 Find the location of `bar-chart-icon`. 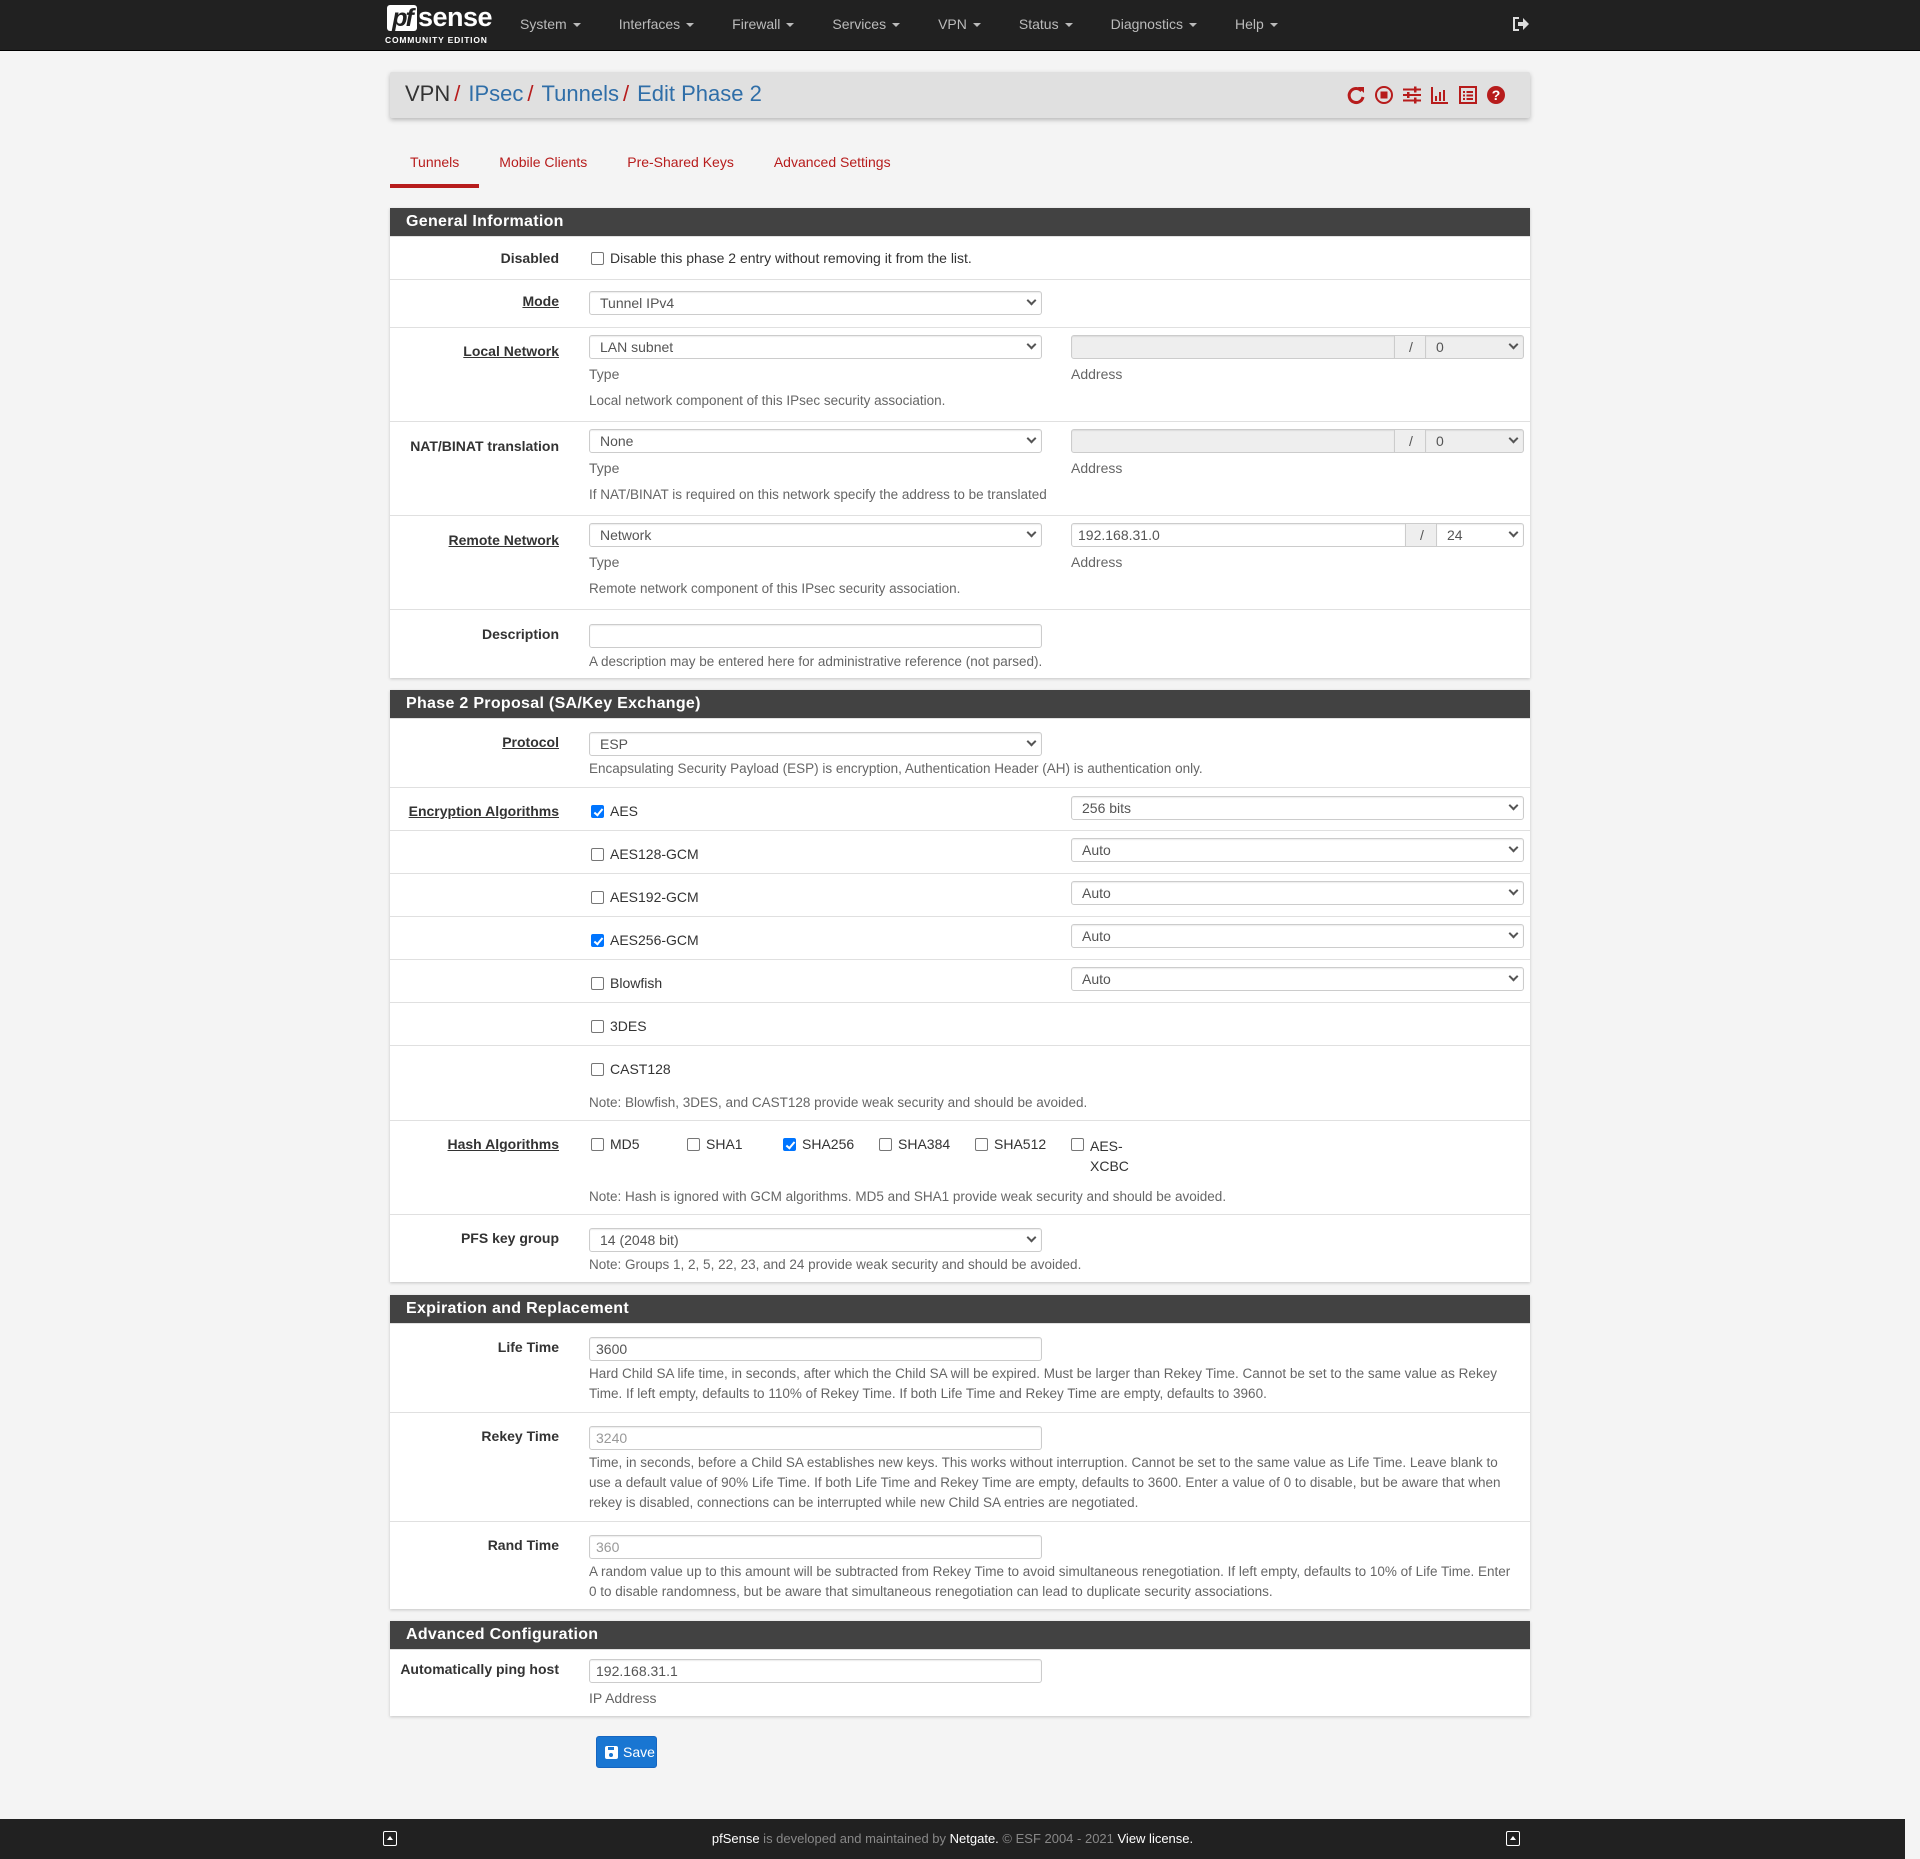

bar-chart-icon is located at coordinates (1441, 95).